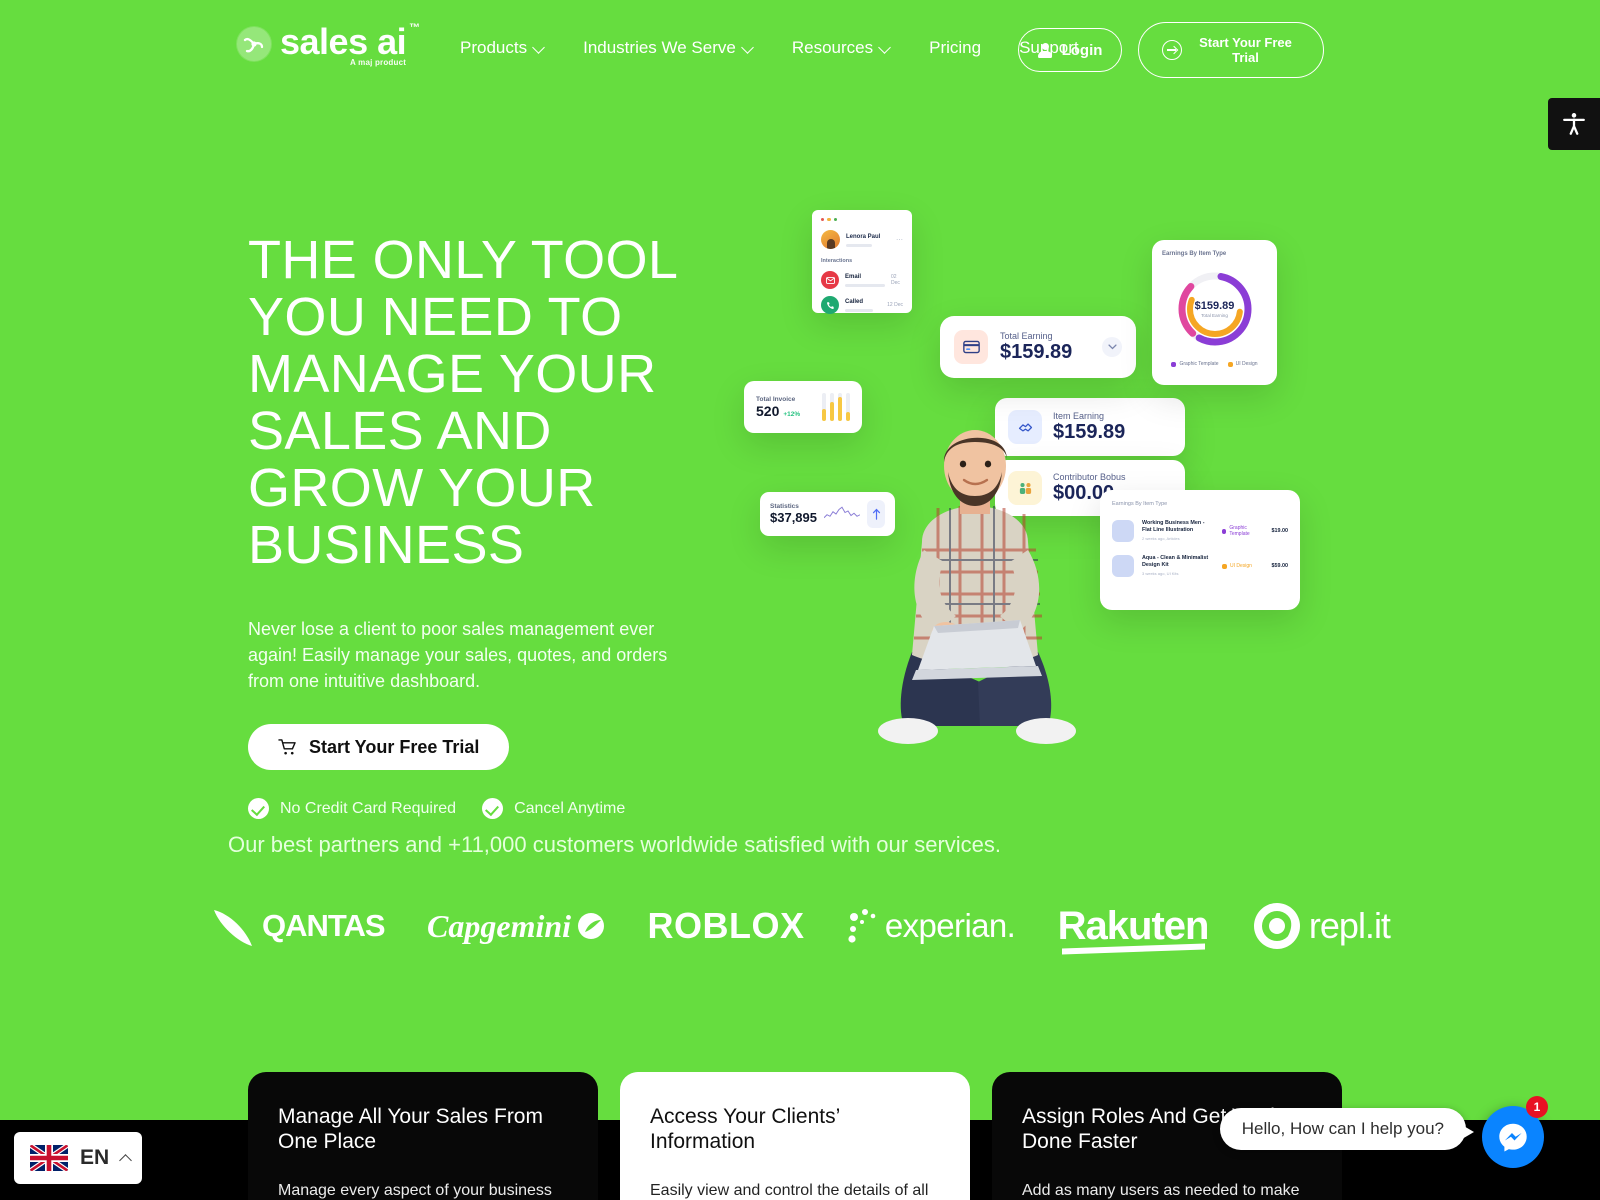 Image resolution: width=1600 pixels, height=1200 pixels. I want to click on partner-logo-label: repl.it, so click(1349, 925).